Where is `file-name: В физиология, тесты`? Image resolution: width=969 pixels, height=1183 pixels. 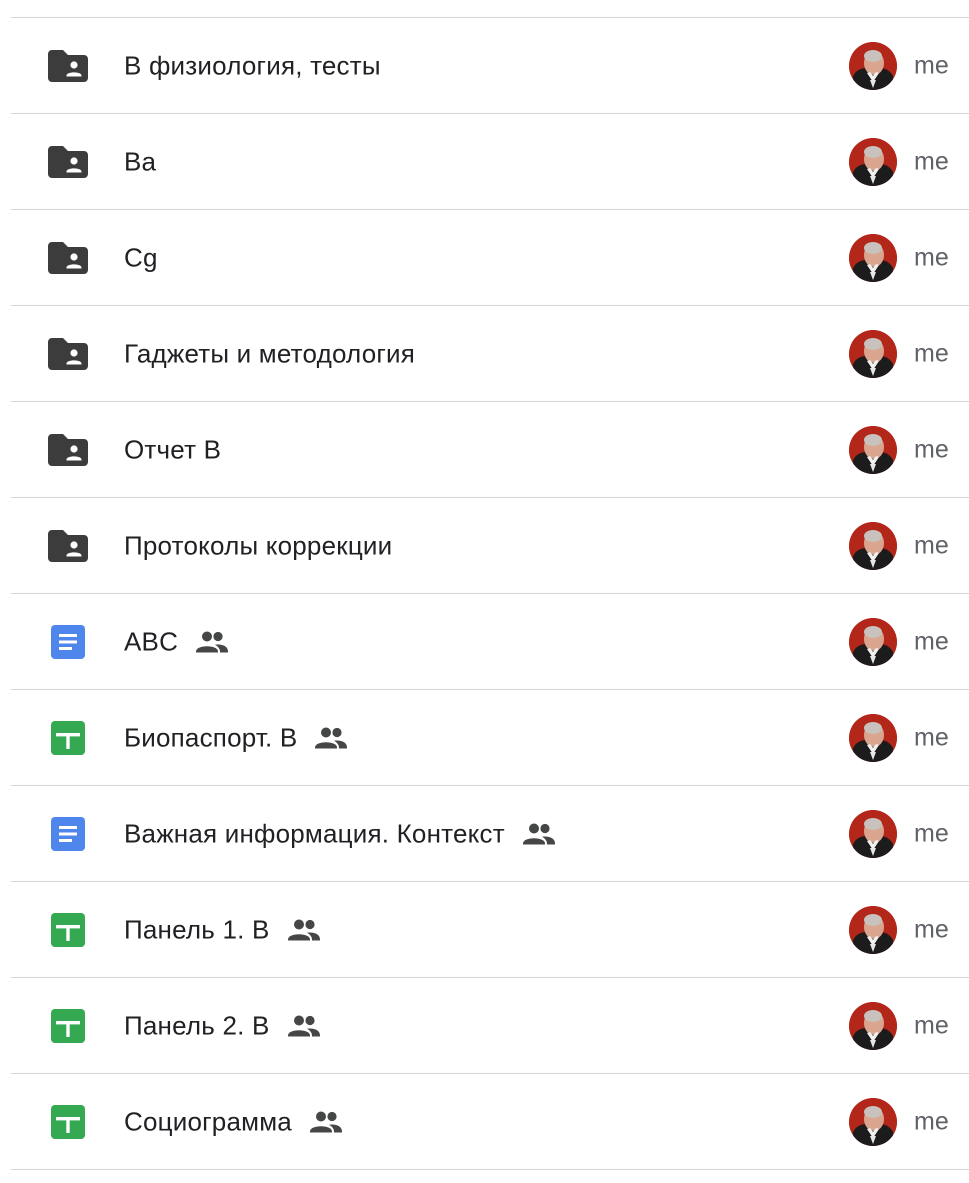
file-name: В физиология, тесты is located at coordinates (252, 65).